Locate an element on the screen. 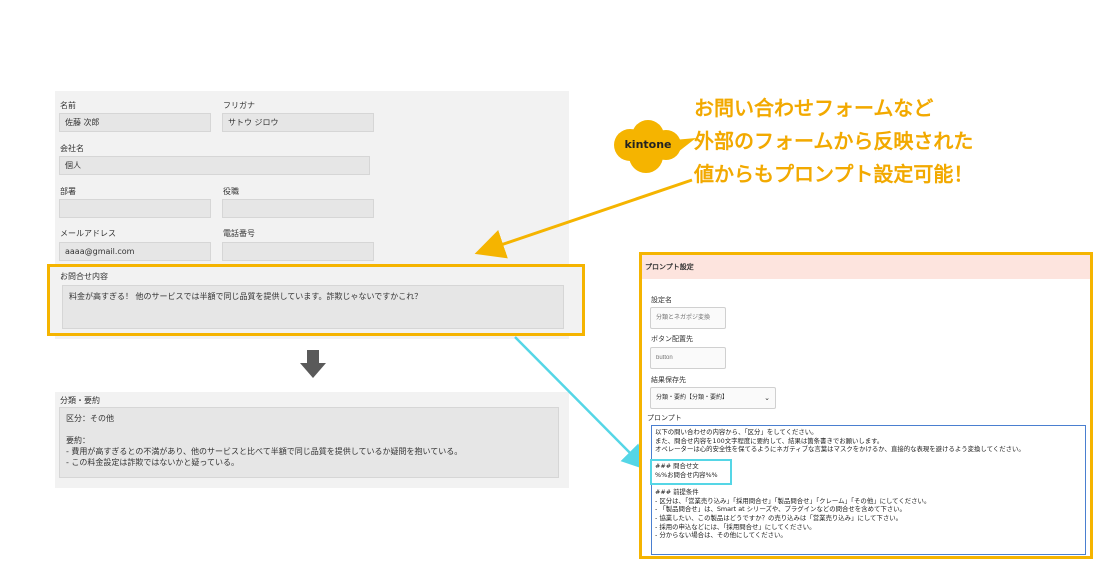  callout-line-1: お問い合わせフォームなど is located at coordinates (814, 108).